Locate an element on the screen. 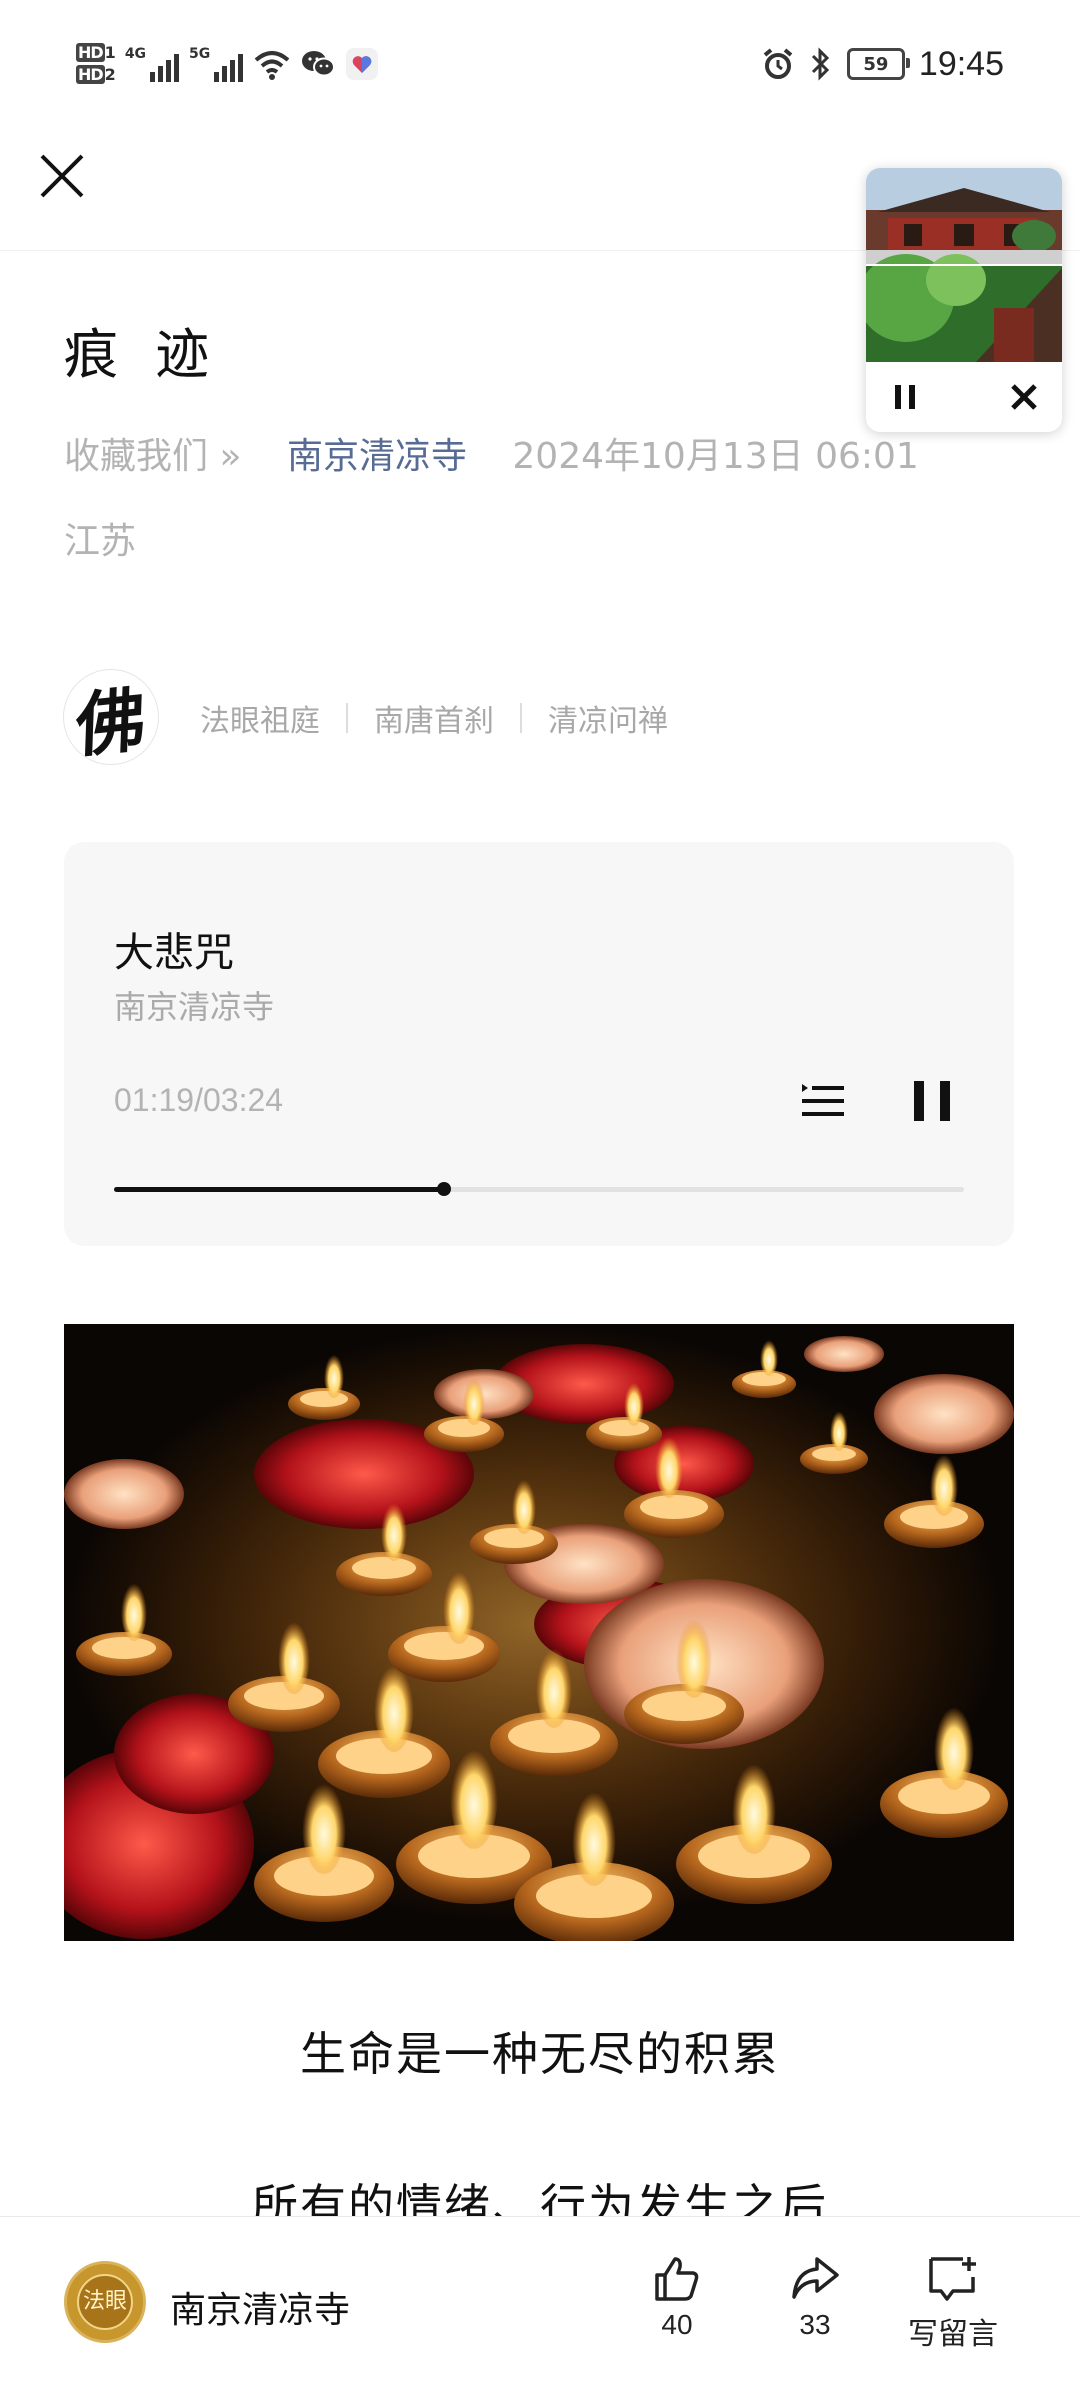  audio-player: 大悲咒 南京清凉寺 01:19/03:24 is located at coordinates (539, 1044).